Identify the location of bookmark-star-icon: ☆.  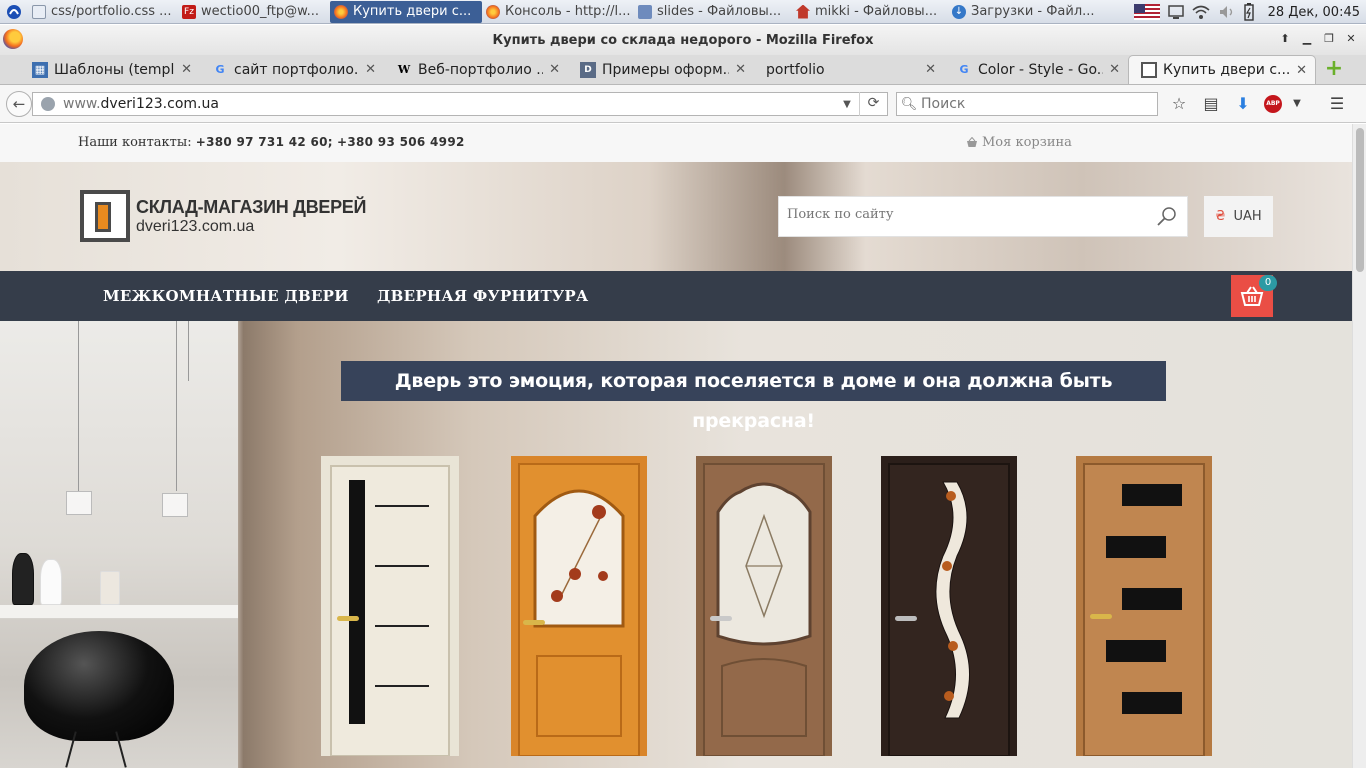
(1179, 104).